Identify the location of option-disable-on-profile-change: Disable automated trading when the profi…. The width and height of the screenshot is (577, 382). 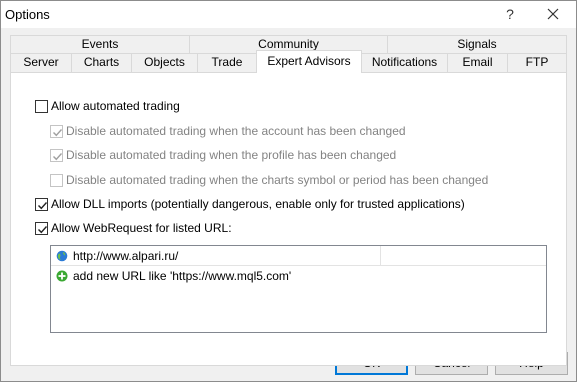
(223, 155).